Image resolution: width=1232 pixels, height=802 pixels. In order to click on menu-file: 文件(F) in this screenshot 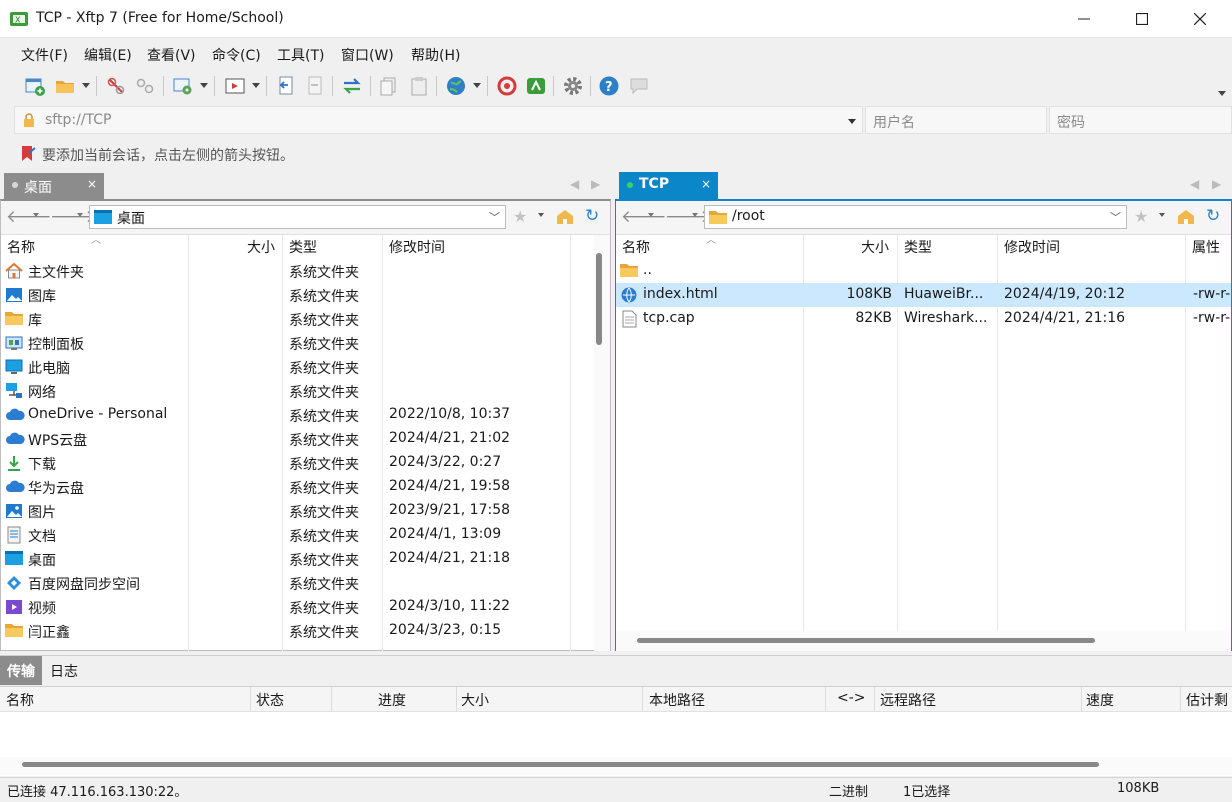, I will do `click(44, 55)`.